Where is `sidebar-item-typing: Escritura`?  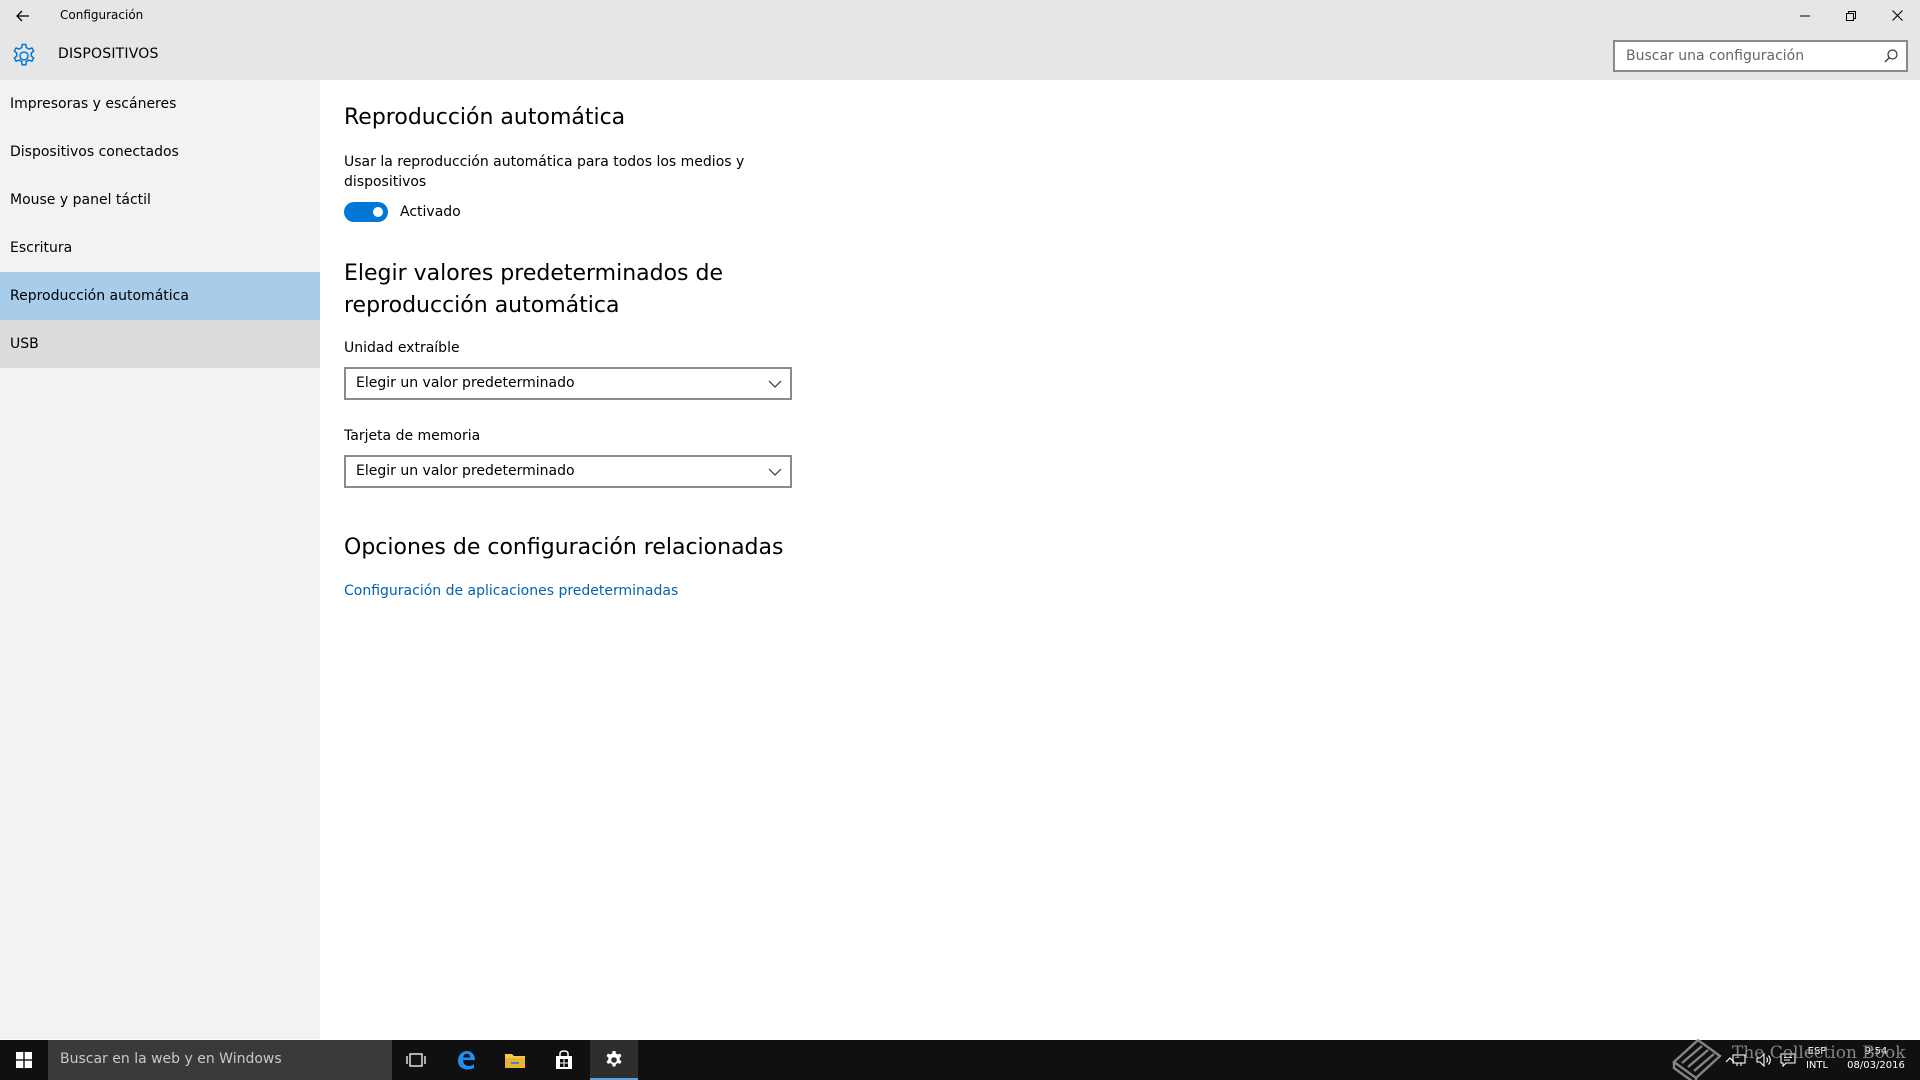 sidebar-item-typing: Escritura is located at coordinates (160, 248).